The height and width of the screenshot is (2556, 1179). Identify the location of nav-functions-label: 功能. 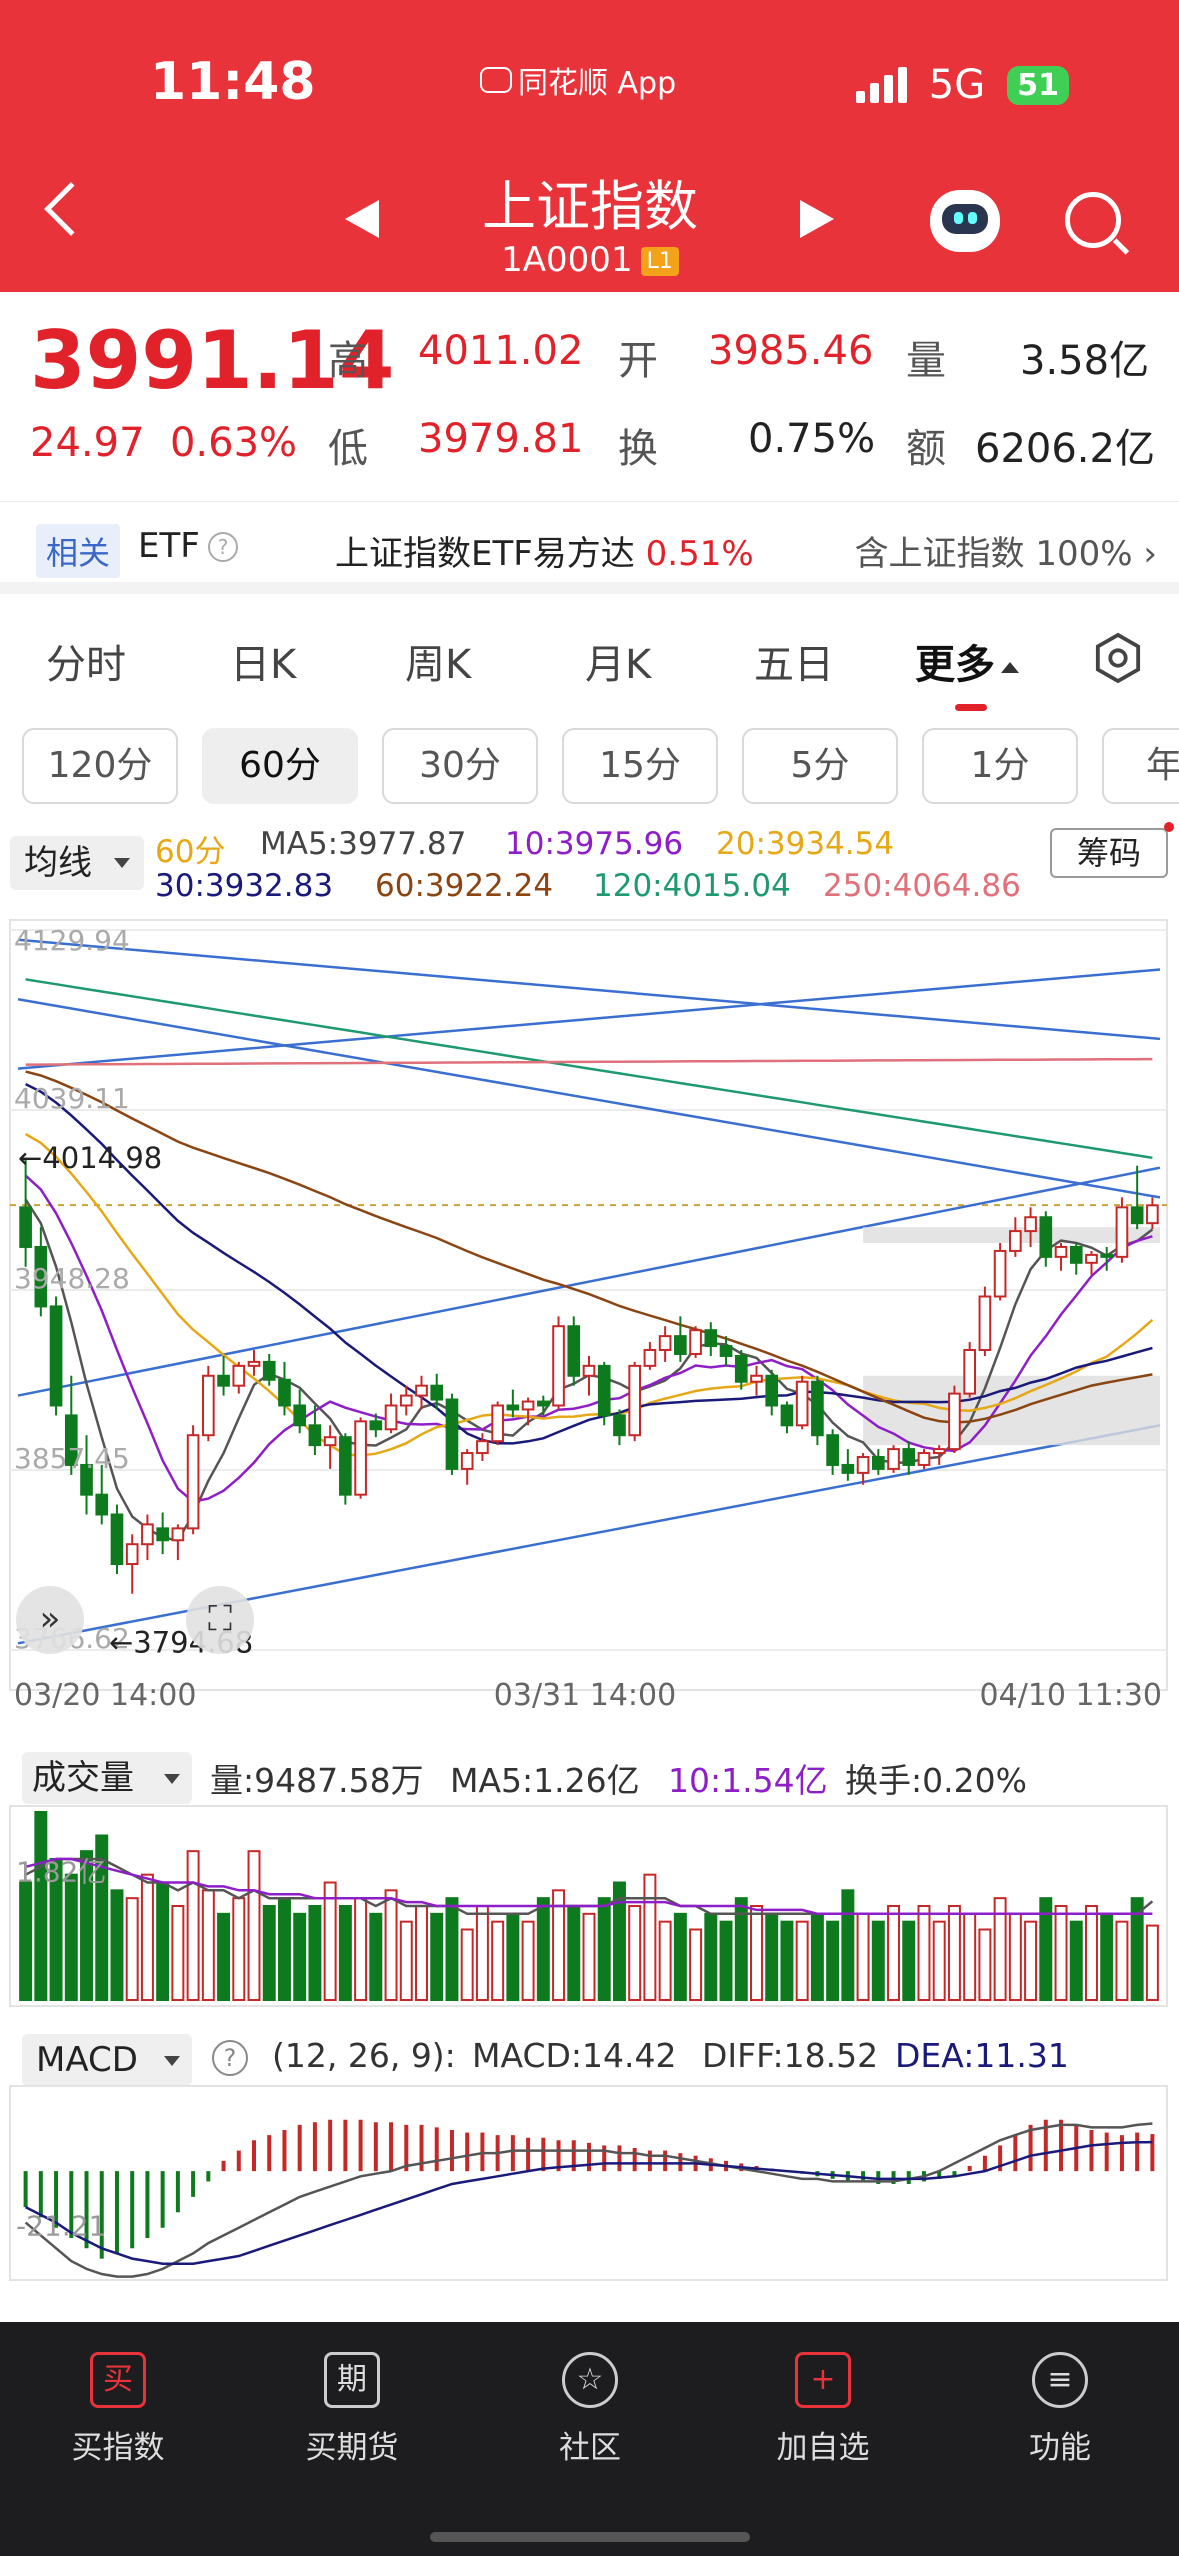
(1060, 2448).